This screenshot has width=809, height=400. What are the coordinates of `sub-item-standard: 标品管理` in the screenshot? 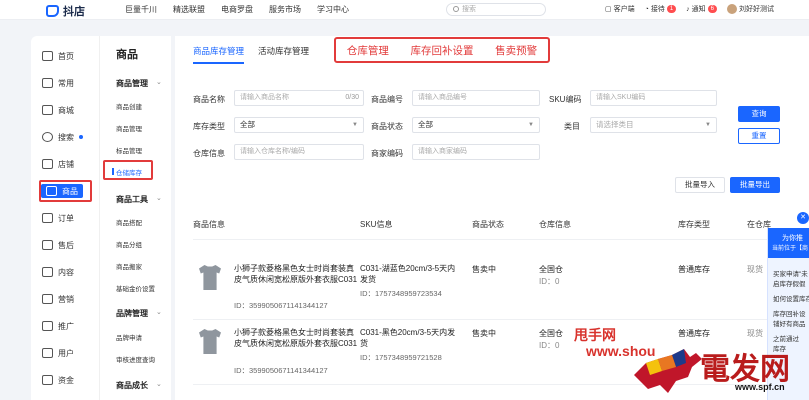 It's located at (129, 150).